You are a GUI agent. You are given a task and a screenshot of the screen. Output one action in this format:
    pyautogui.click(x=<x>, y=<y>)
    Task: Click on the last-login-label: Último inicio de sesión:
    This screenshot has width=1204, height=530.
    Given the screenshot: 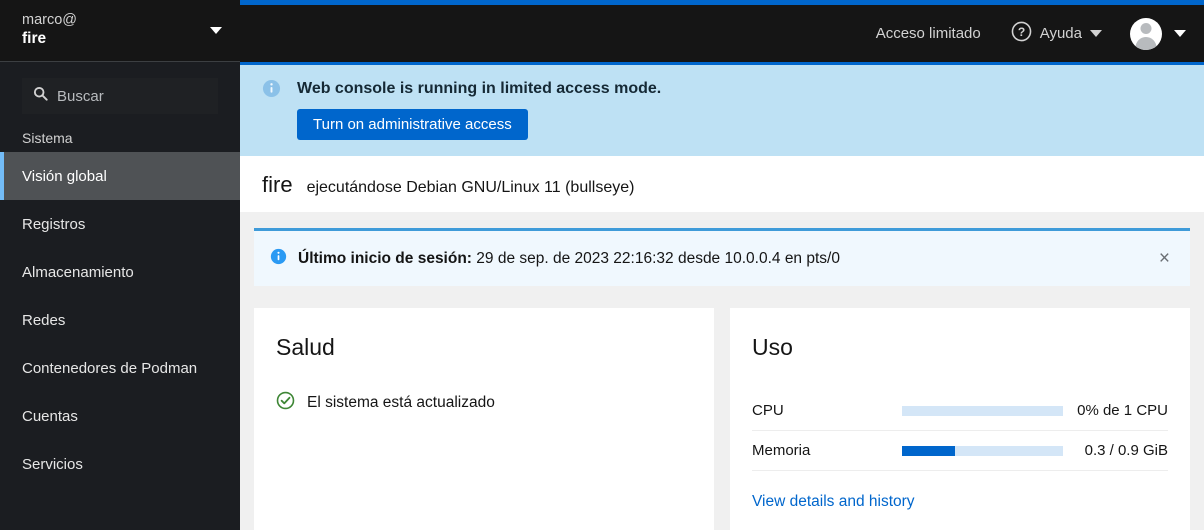 What is the action you would take?
    pyautogui.click(x=385, y=258)
    